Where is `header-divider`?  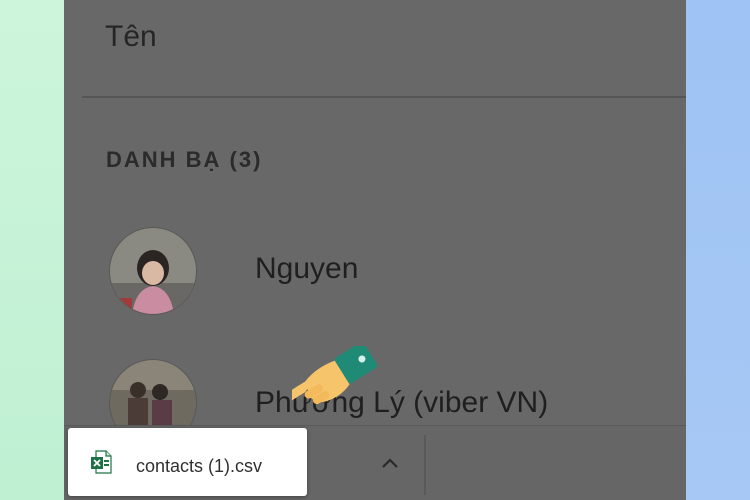 header-divider is located at coordinates (384, 97).